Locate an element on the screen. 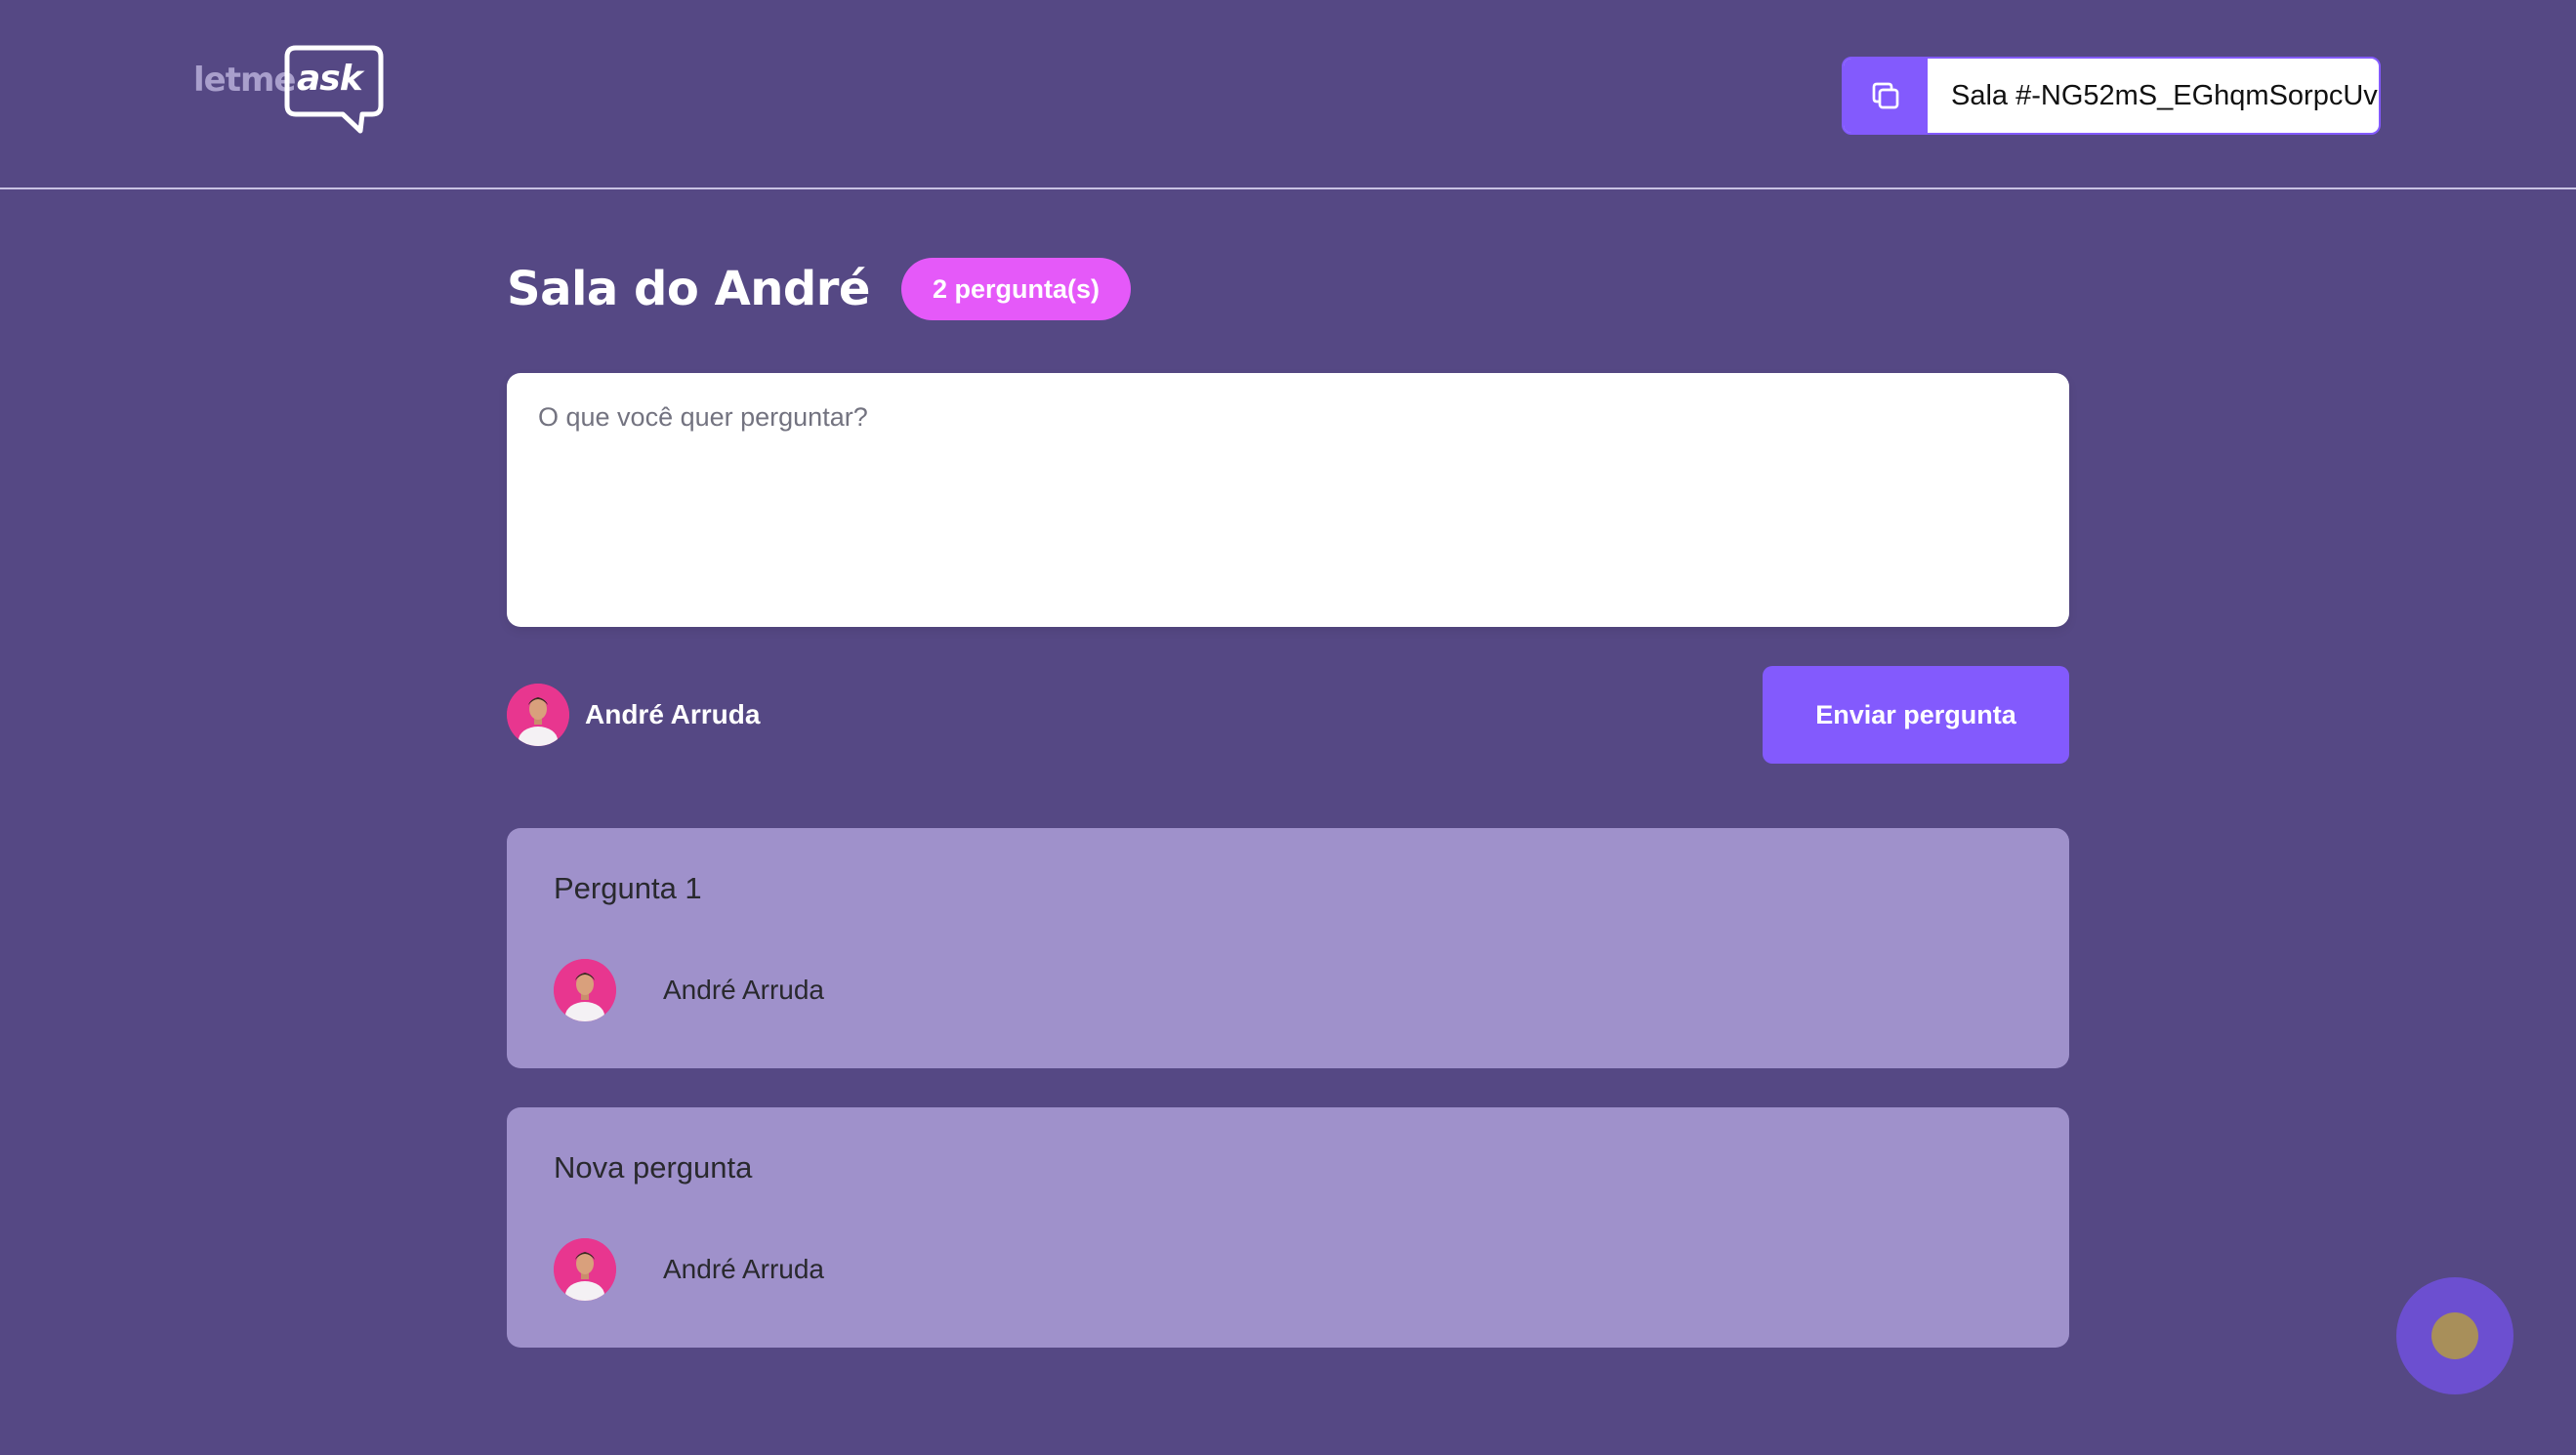 The height and width of the screenshot is (1455, 2576). copy-icon-box is located at coordinates (1886, 96).